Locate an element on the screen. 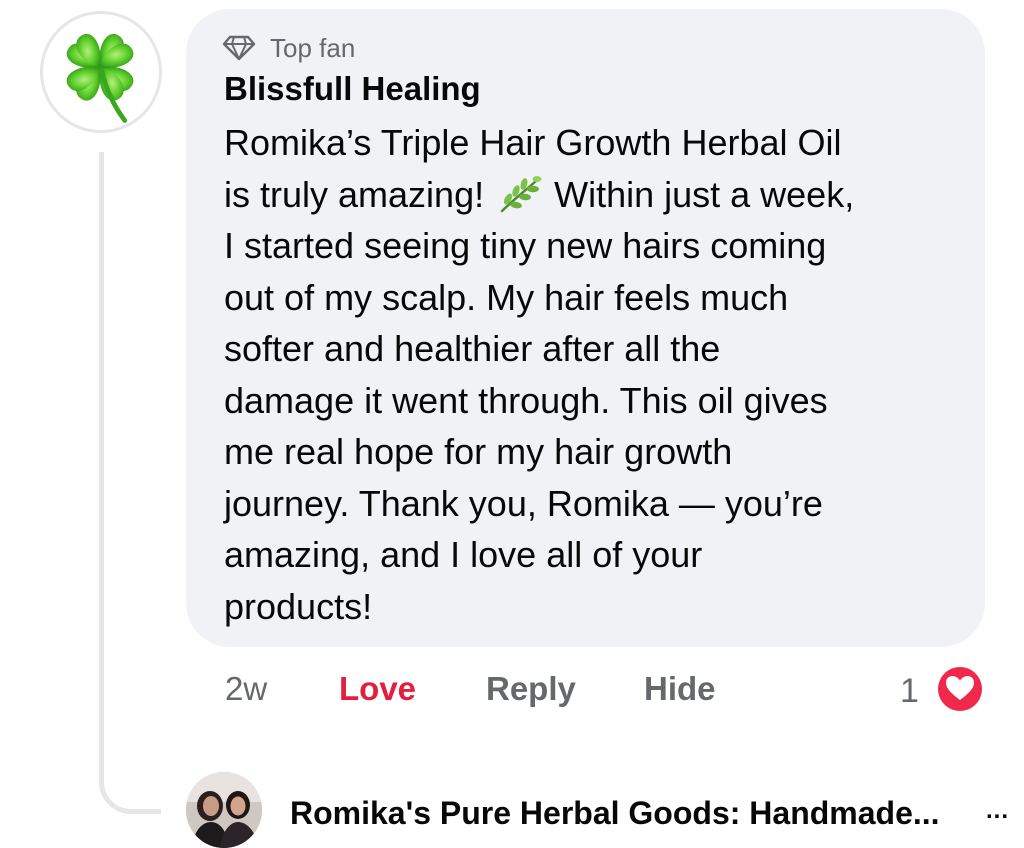  reply-thread-line is located at coordinates (130, 483).